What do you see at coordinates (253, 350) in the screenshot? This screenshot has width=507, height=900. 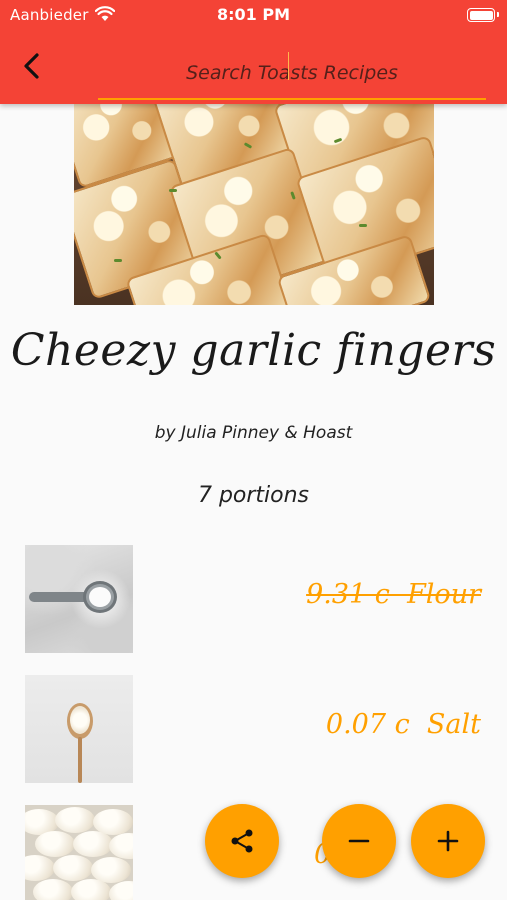 I see `recipe-title: Cheezy garlic fingers` at bounding box center [253, 350].